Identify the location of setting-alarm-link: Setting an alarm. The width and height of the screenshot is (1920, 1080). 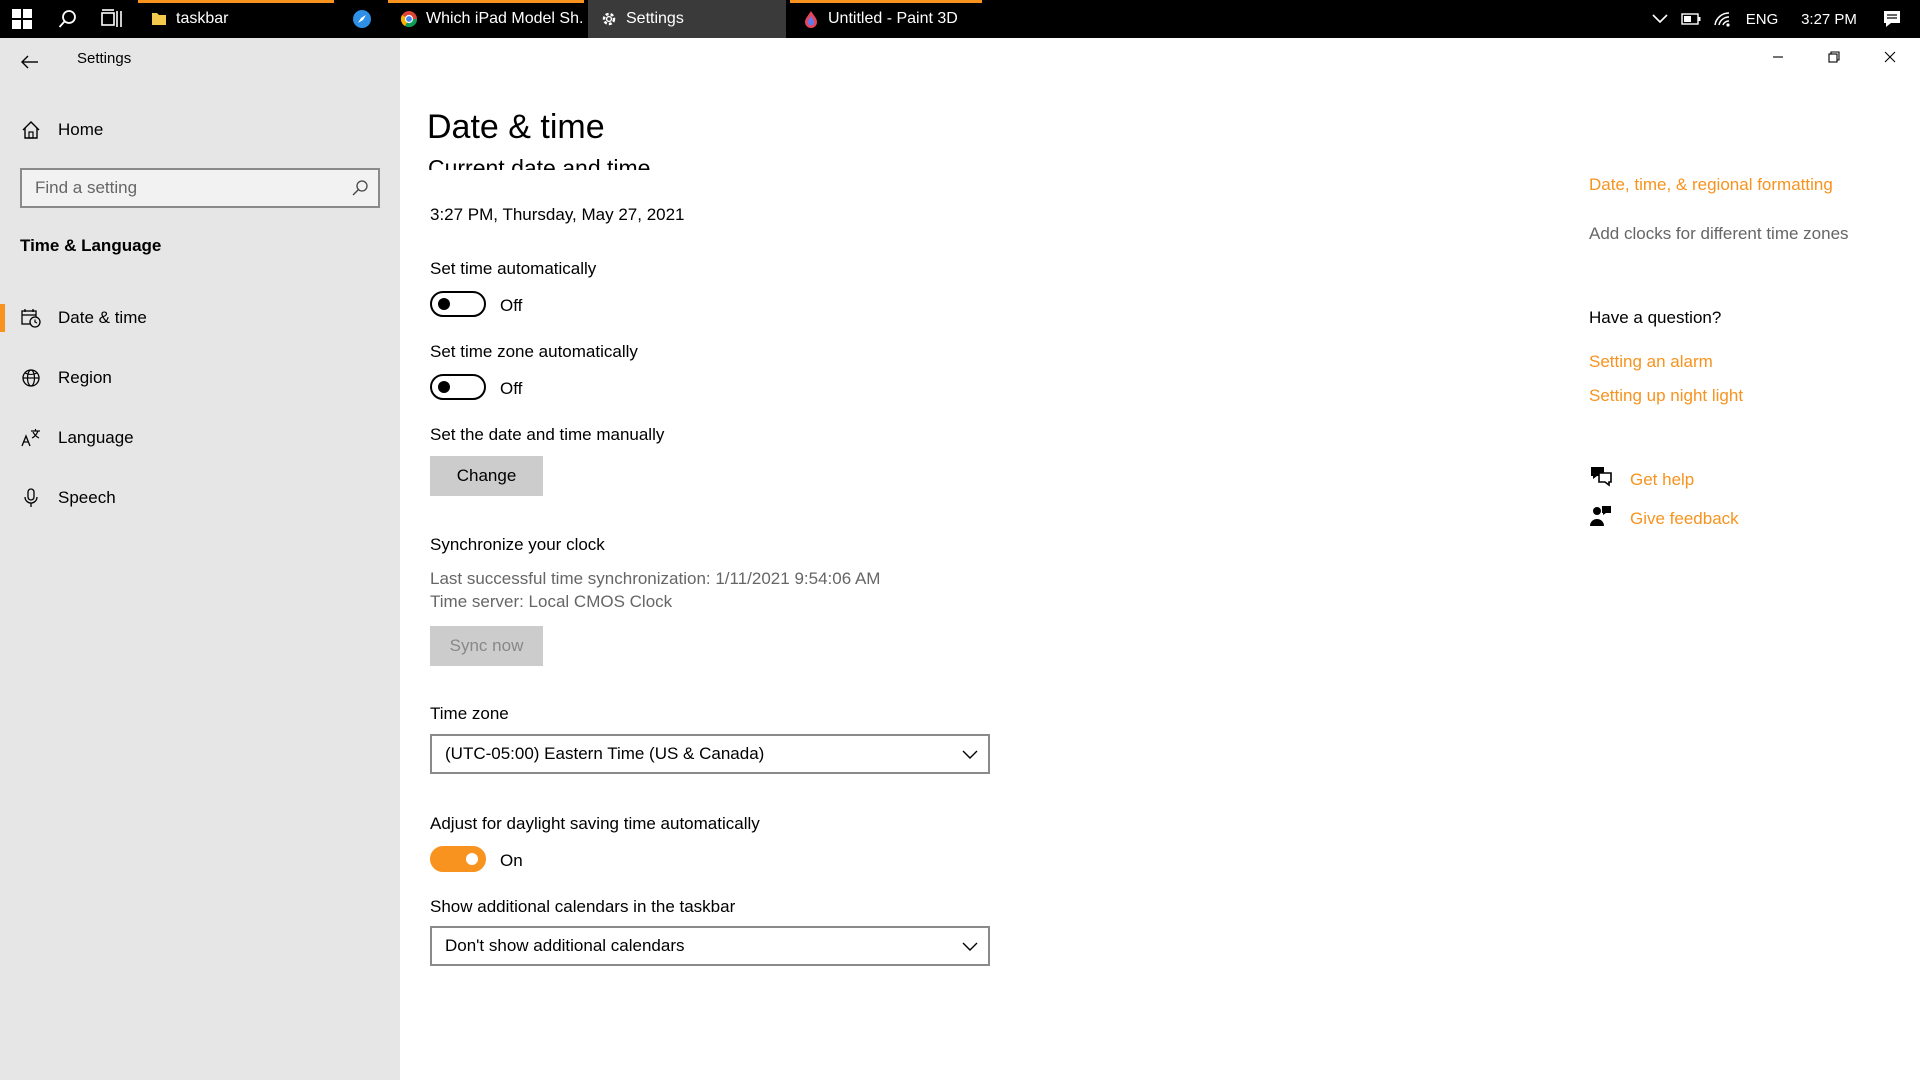
(1651, 362).